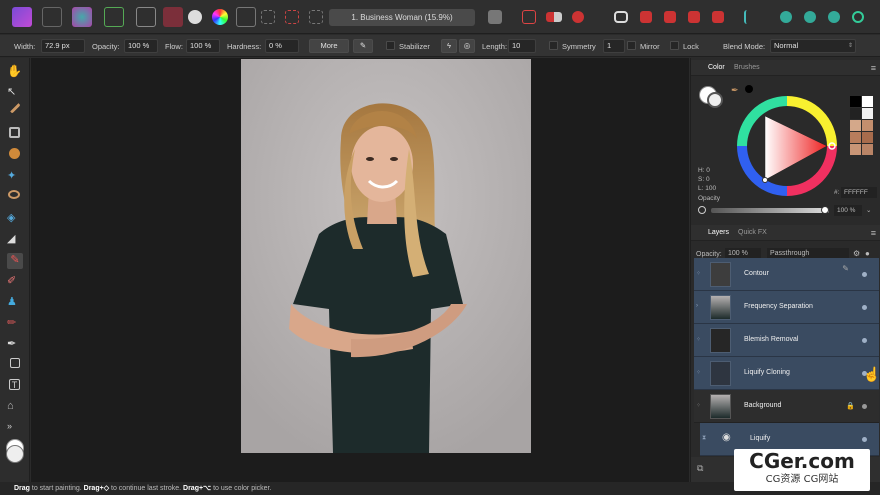 Image resolution: width=880 pixels, height=495 pixels. Describe the element at coordinates (702, 210) in the screenshot. I see `no-color-icon` at that location.